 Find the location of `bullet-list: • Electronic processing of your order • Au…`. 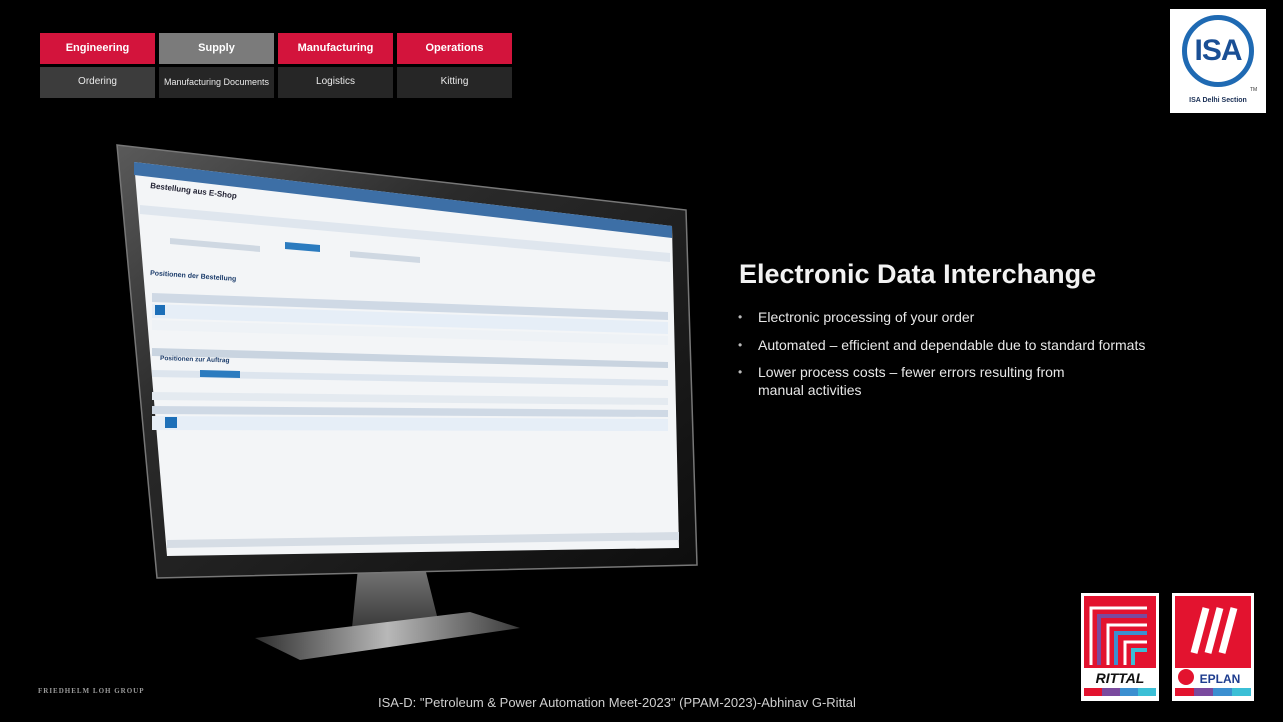

bullet-list: • Electronic processing of your order • Au… is located at coordinates (998, 359).